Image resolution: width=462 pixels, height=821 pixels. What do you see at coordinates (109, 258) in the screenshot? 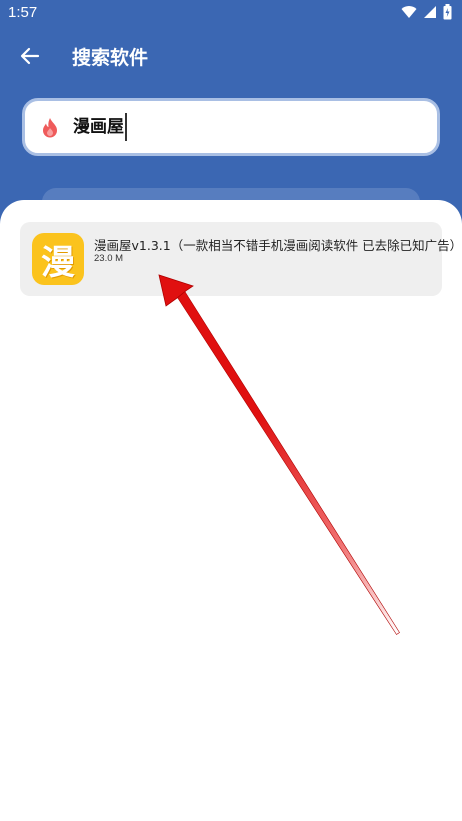
I see `app-size: 23.0 M` at bounding box center [109, 258].